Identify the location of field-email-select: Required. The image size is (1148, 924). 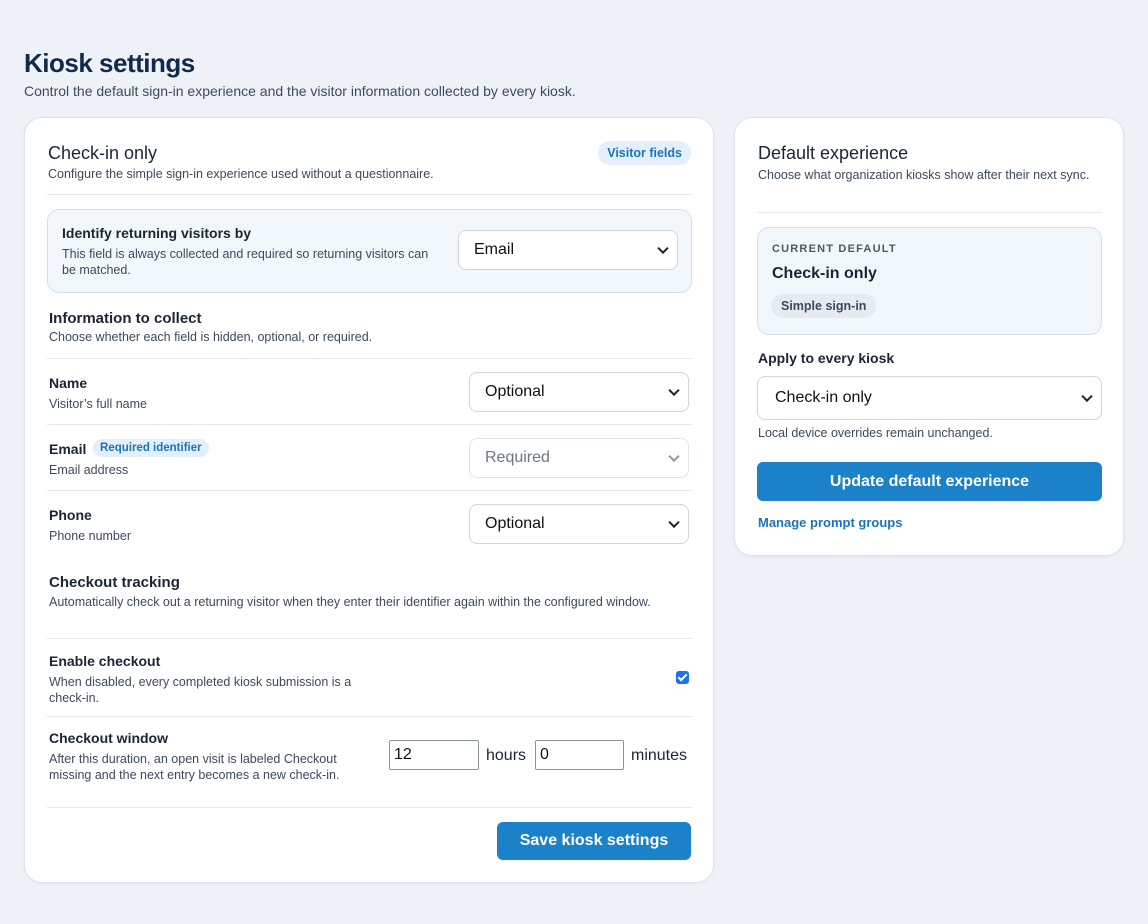
(579, 458).